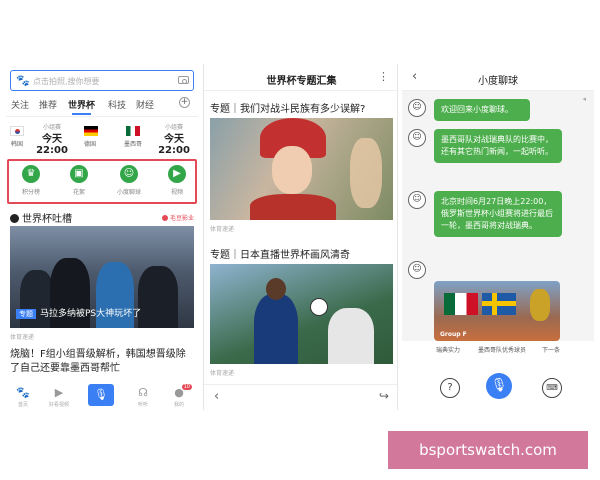  Describe the element at coordinates (293, 207) in the screenshot. I see `shoulders-shape` at that location.